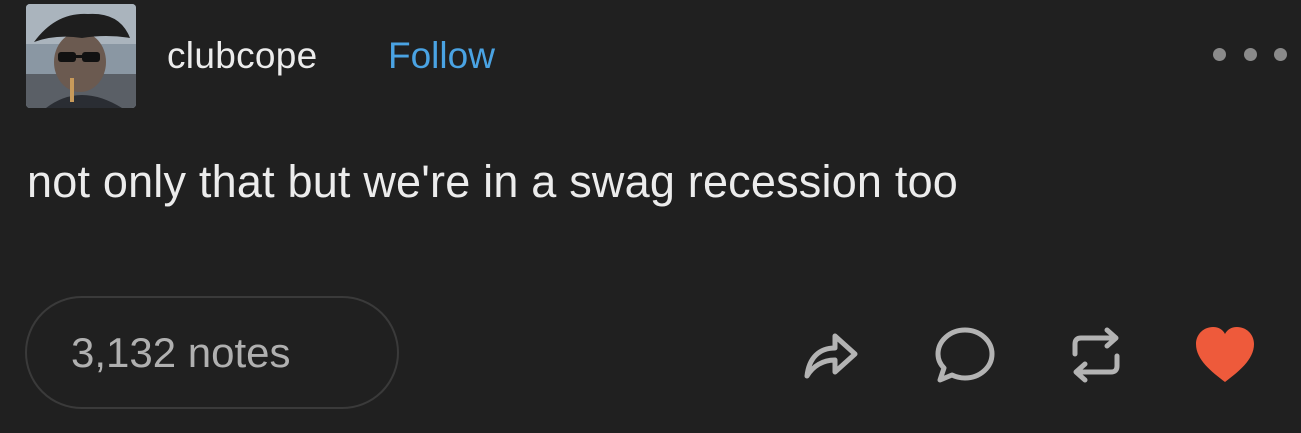  I want to click on notes-button: 3,132 notes, so click(212, 352).